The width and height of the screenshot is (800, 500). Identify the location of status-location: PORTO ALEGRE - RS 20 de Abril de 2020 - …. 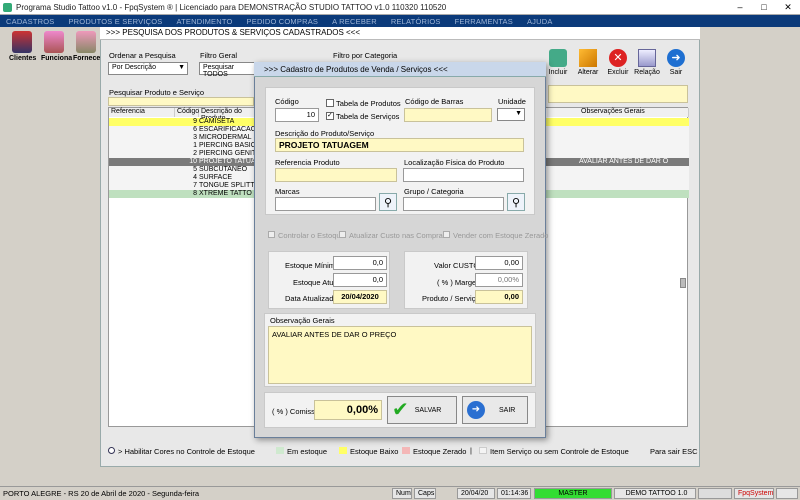
(101, 493).